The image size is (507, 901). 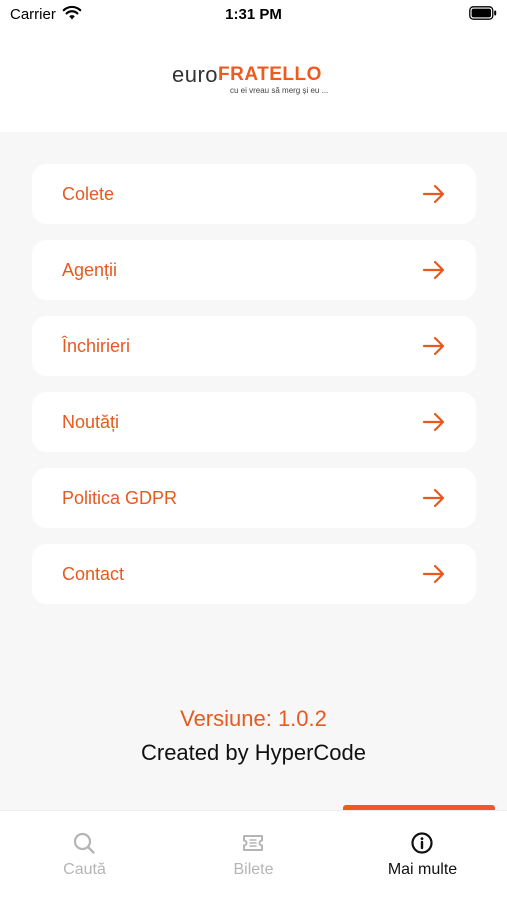 I want to click on search-icon, so click(x=84, y=843).